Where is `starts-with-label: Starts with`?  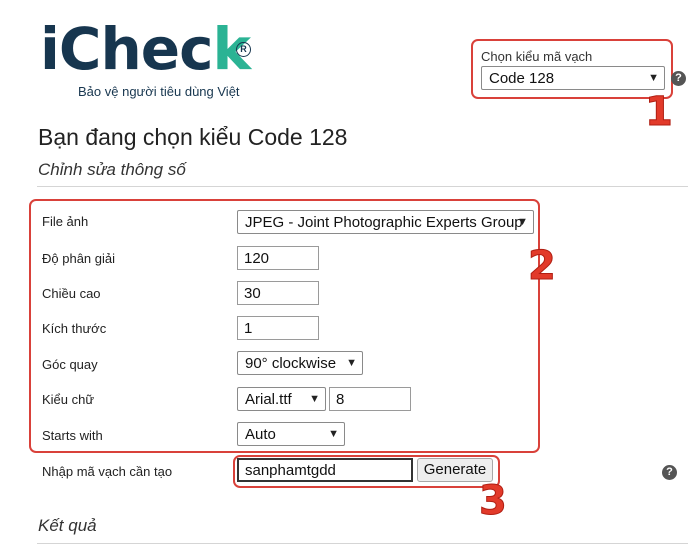
starts-with-label: Starts with is located at coordinates (72, 435).